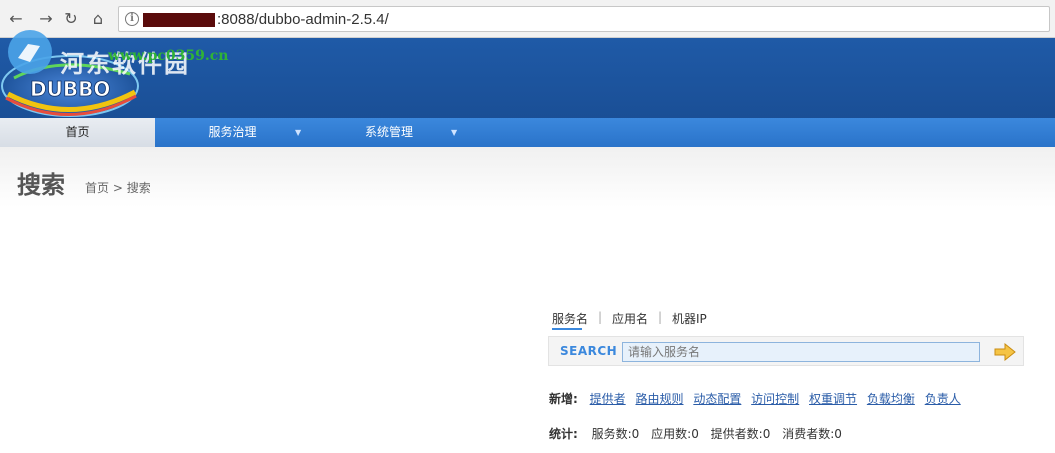 The image size is (1055, 453). Describe the element at coordinates (812, 434) in the screenshot. I see `stat-consumers: 消费者数:0` at that location.